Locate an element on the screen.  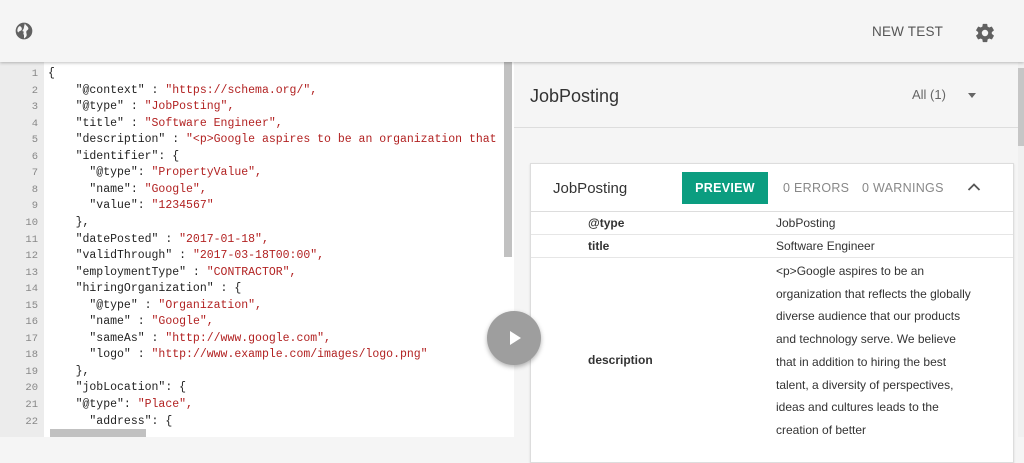
code-line: 20 "jobLocation": { is located at coordinates (255, 388).